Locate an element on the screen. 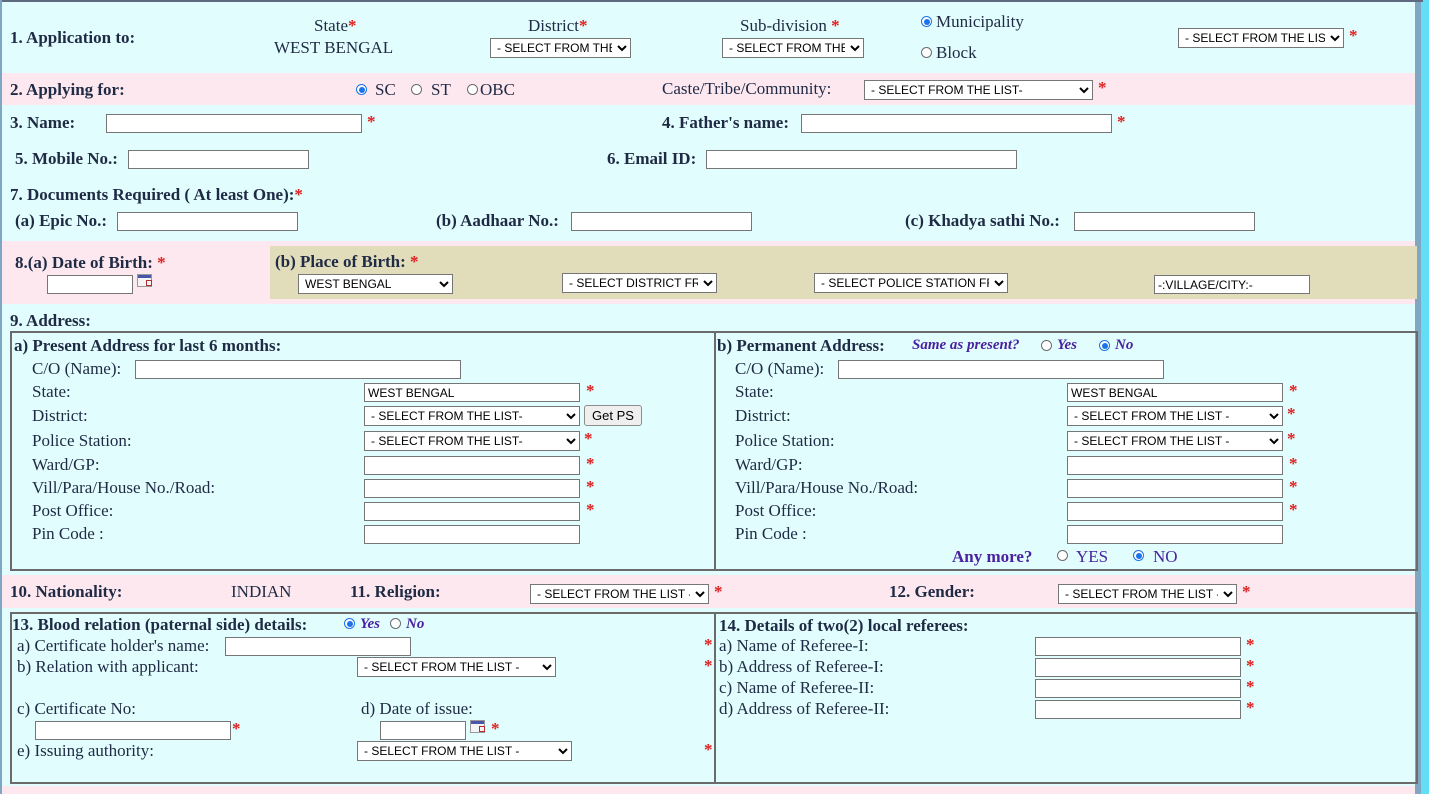 Image resolution: width=1429 pixels, height=794 pixels. religion-select: - SELECT FROM THE LIST - is located at coordinates (619, 594).